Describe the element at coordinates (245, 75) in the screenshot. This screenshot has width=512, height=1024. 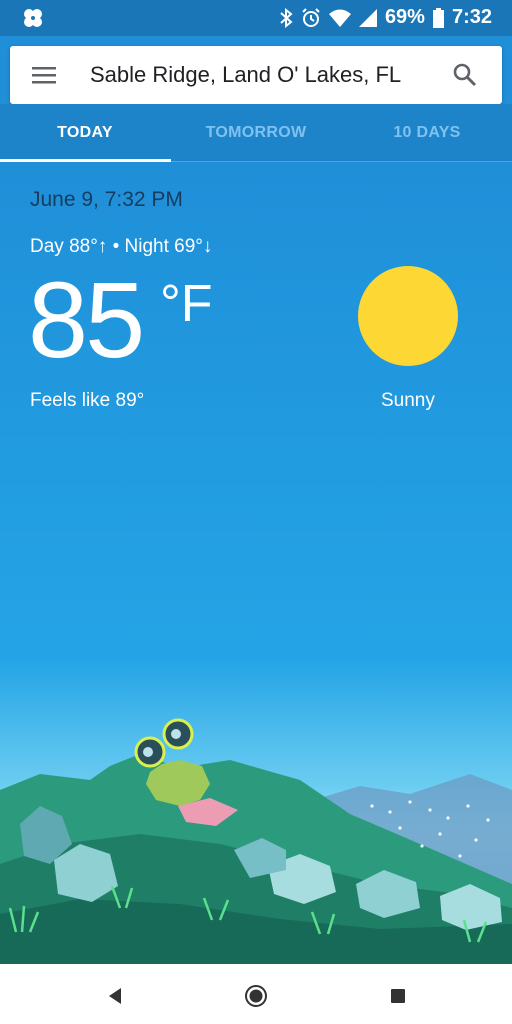
I see `location-text: Sable Ridge, Land O' Lakes, FL` at that location.